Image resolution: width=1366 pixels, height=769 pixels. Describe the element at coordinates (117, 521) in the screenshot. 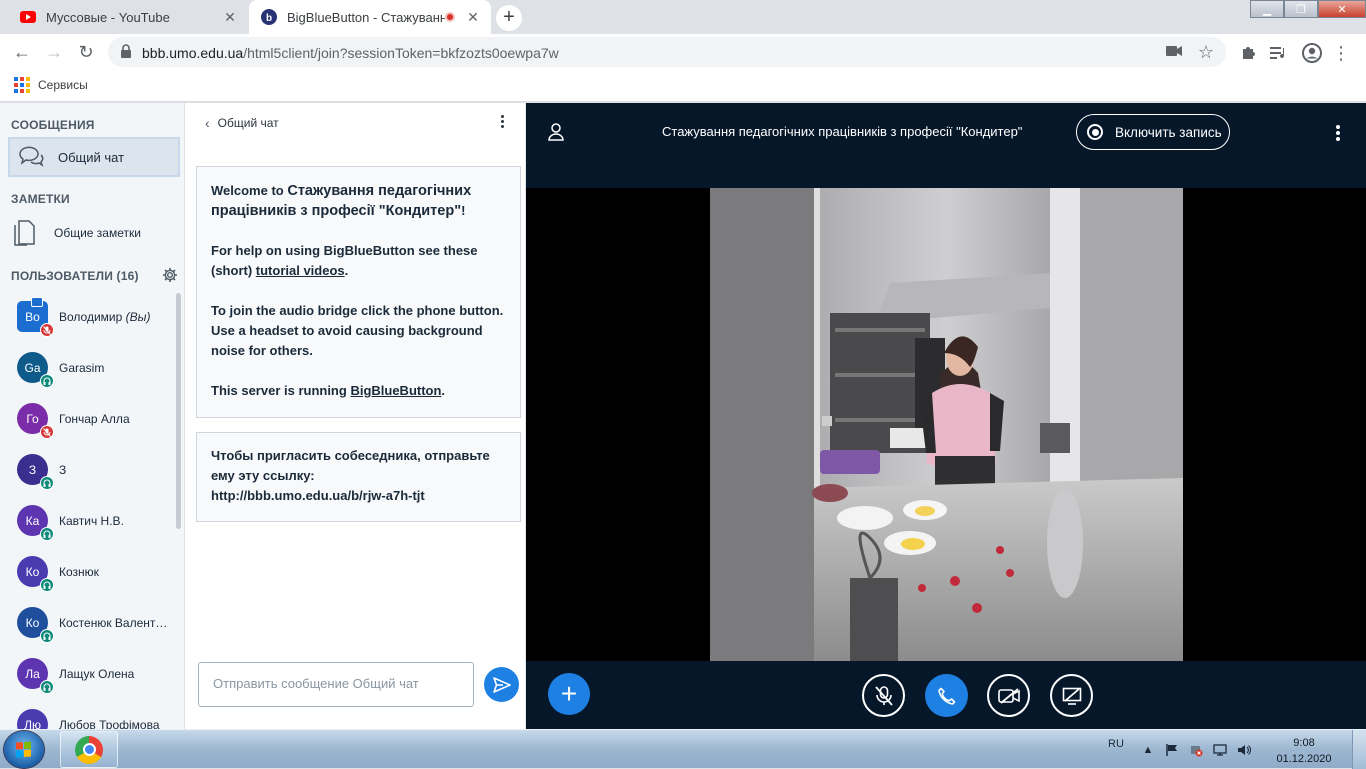

I see `user-name: Кавтич Н.В.` at that location.